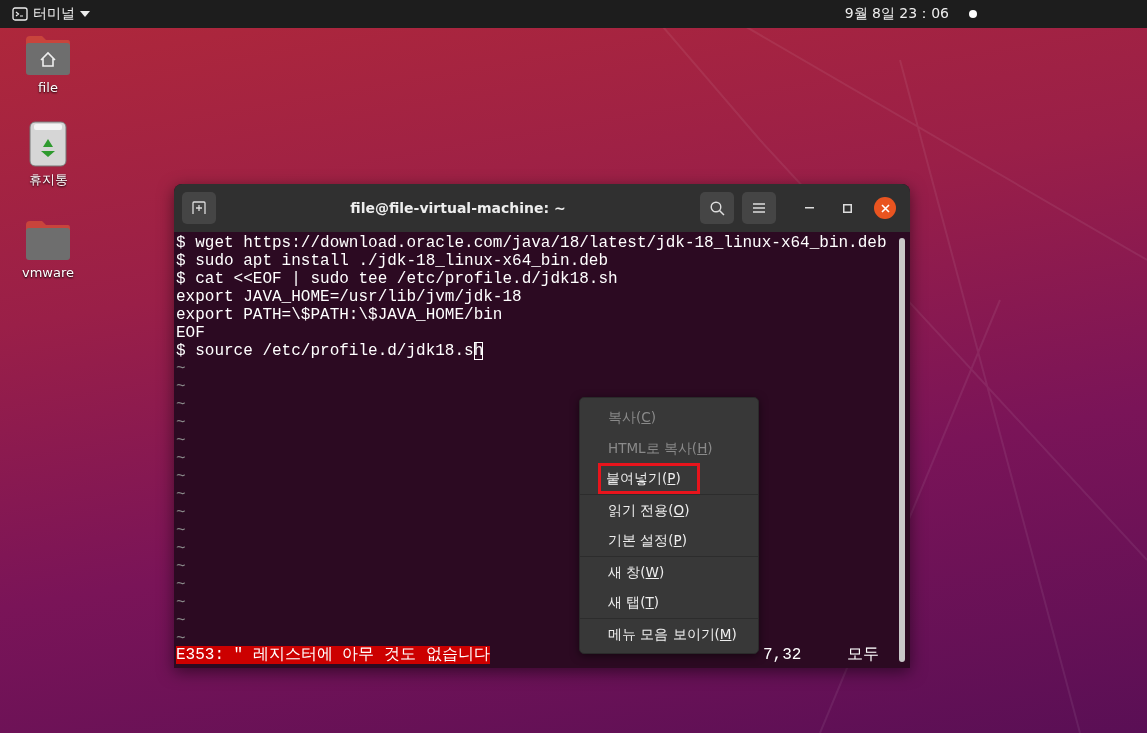  What do you see at coordinates (847, 208) in the screenshot?
I see `maximize-icon` at bounding box center [847, 208].